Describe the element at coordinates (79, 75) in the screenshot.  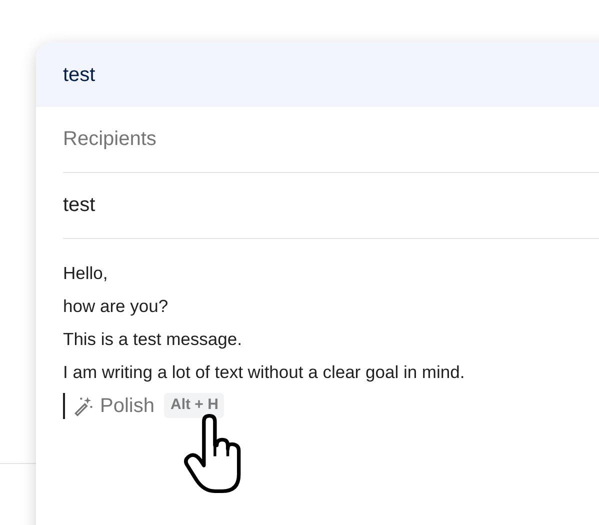
I see `window-title: test` at that location.